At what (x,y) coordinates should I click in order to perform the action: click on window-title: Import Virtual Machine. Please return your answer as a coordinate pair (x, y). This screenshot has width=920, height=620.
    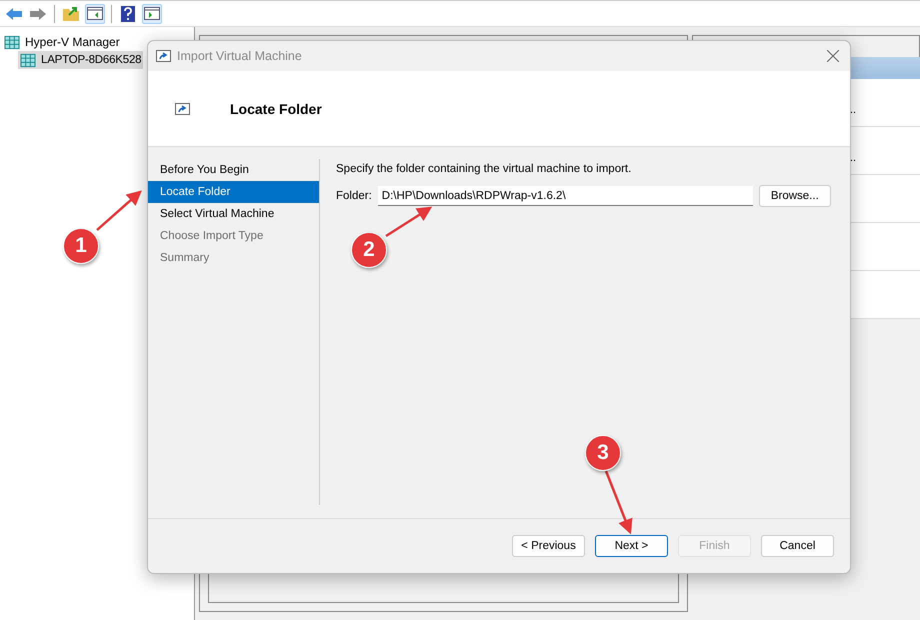
    Looking at the image, I should click on (240, 56).